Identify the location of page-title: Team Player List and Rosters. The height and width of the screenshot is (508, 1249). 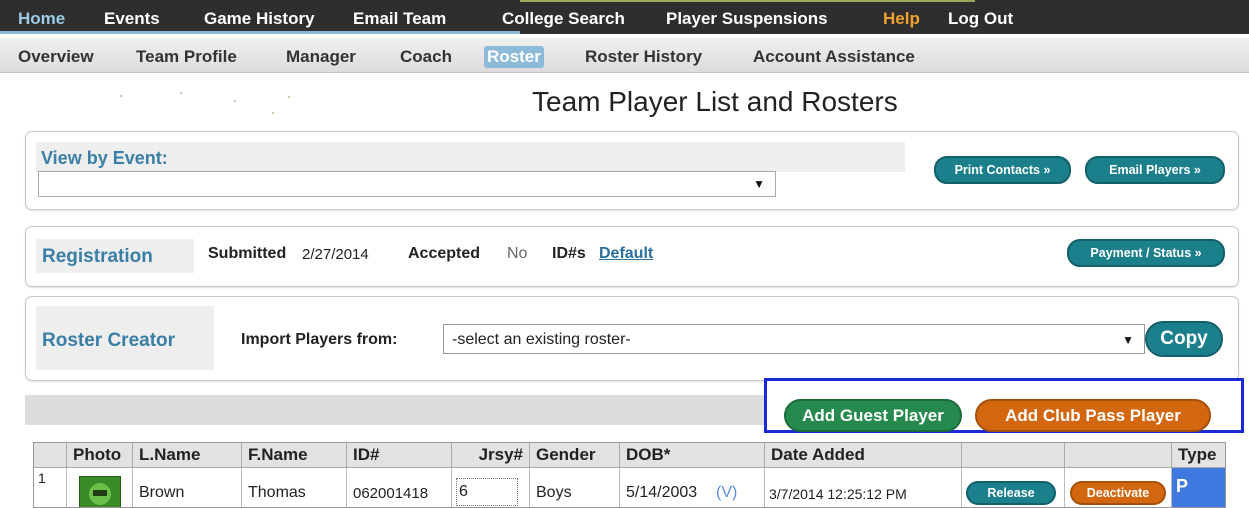
(715, 101).